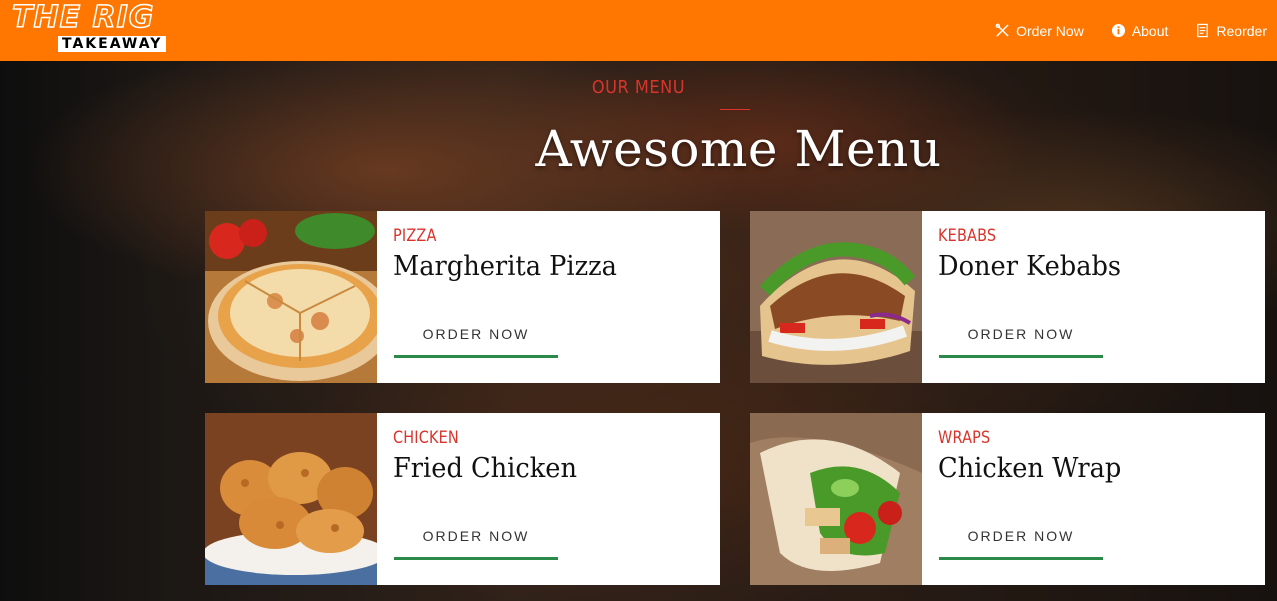  What do you see at coordinates (291, 499) in the screenshot?
I see `chicken-image` at bounding box center [291, 499].